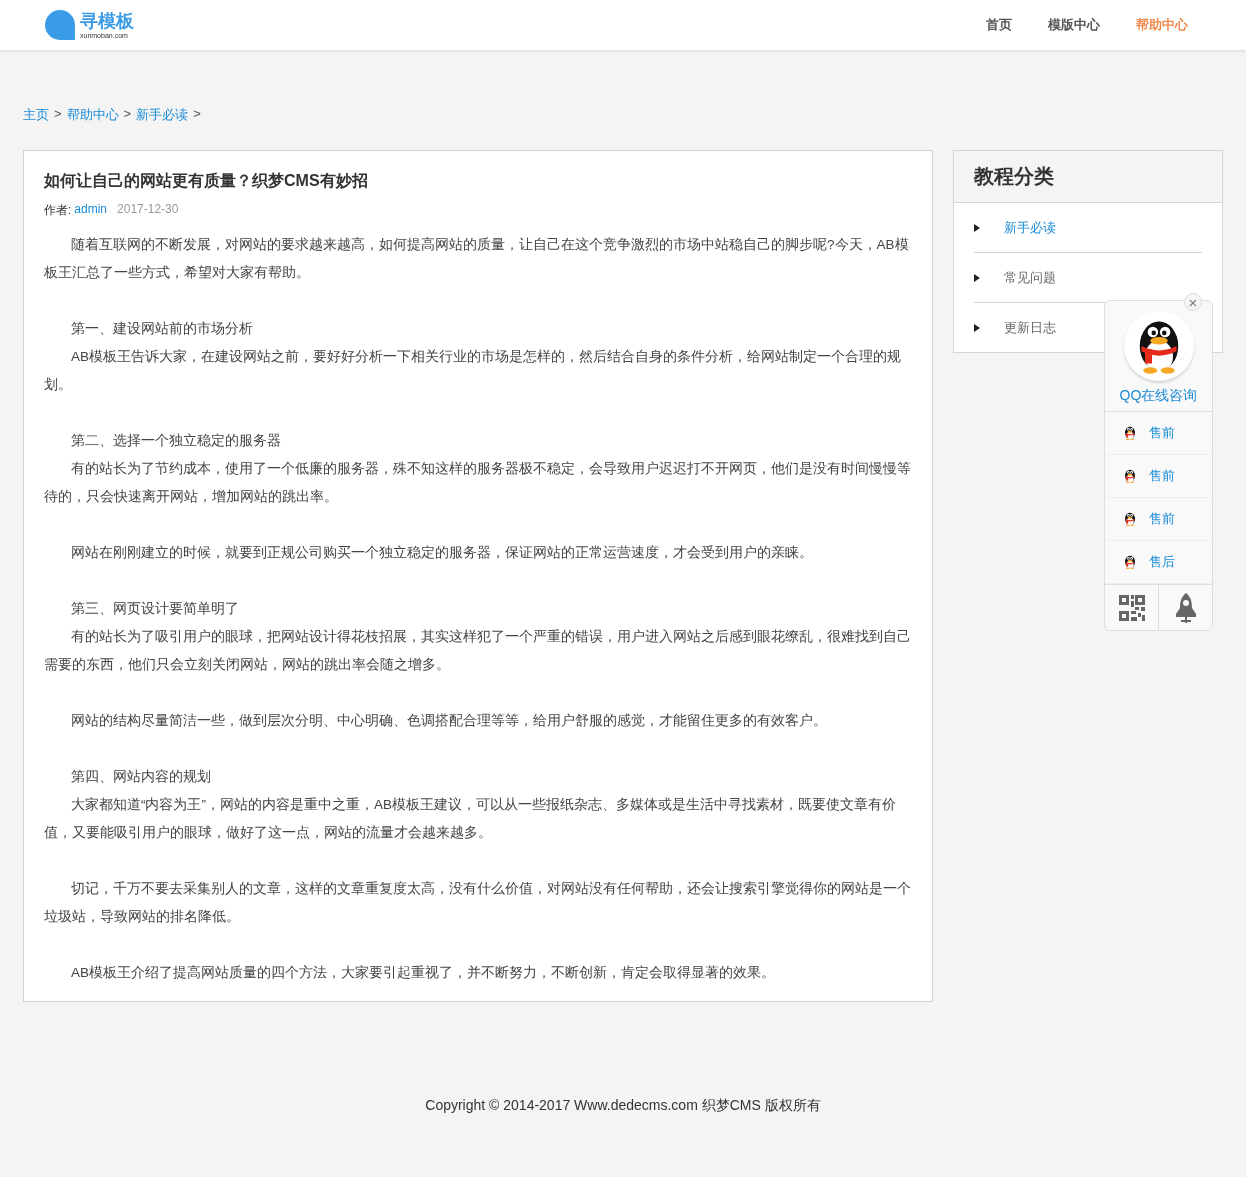 This screenshot has height=1177, width=1246. Describe the element at coordinates (1030, 227) in the screenshot. I see `category-link: 新手必读` at that location.